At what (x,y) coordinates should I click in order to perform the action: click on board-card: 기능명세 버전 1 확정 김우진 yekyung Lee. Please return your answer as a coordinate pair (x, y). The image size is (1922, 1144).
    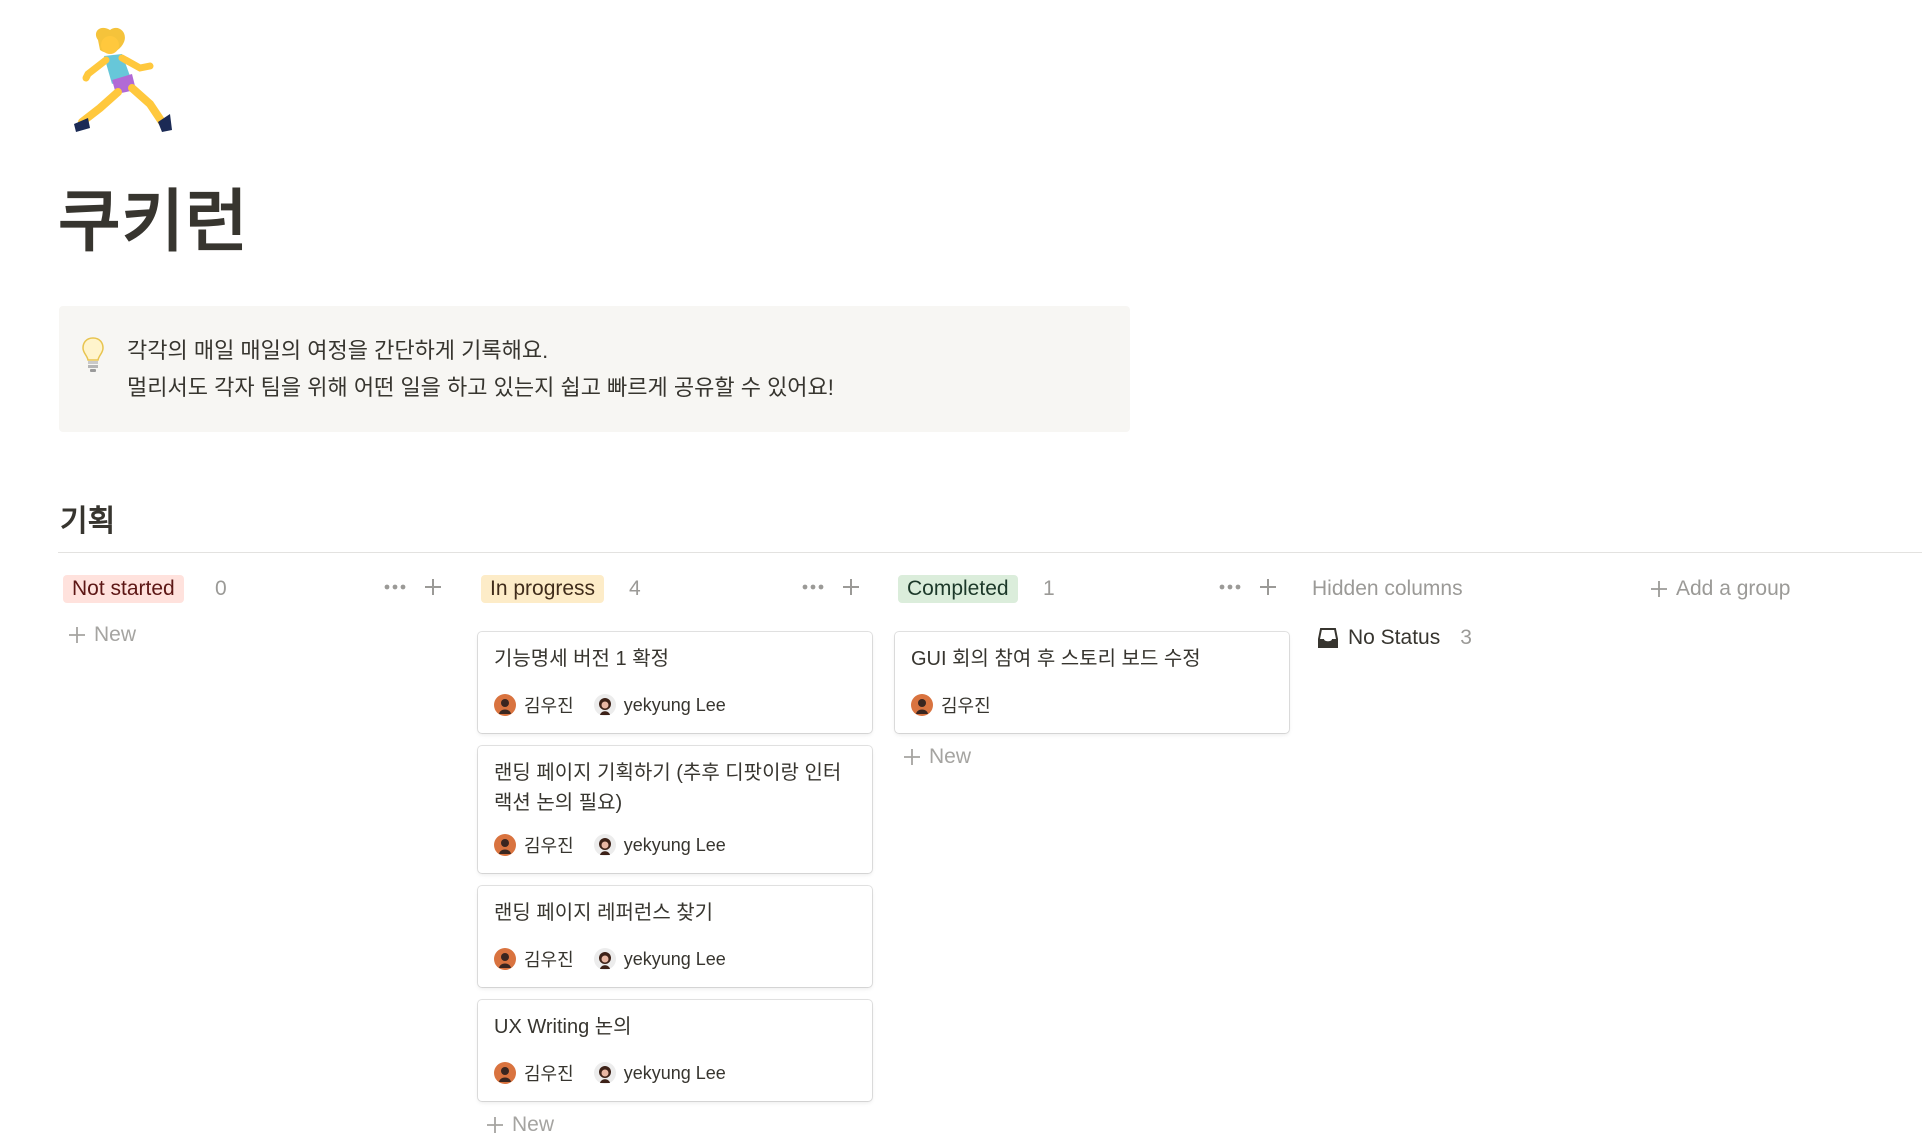
    Looking at the image, I should click on (675, 682).